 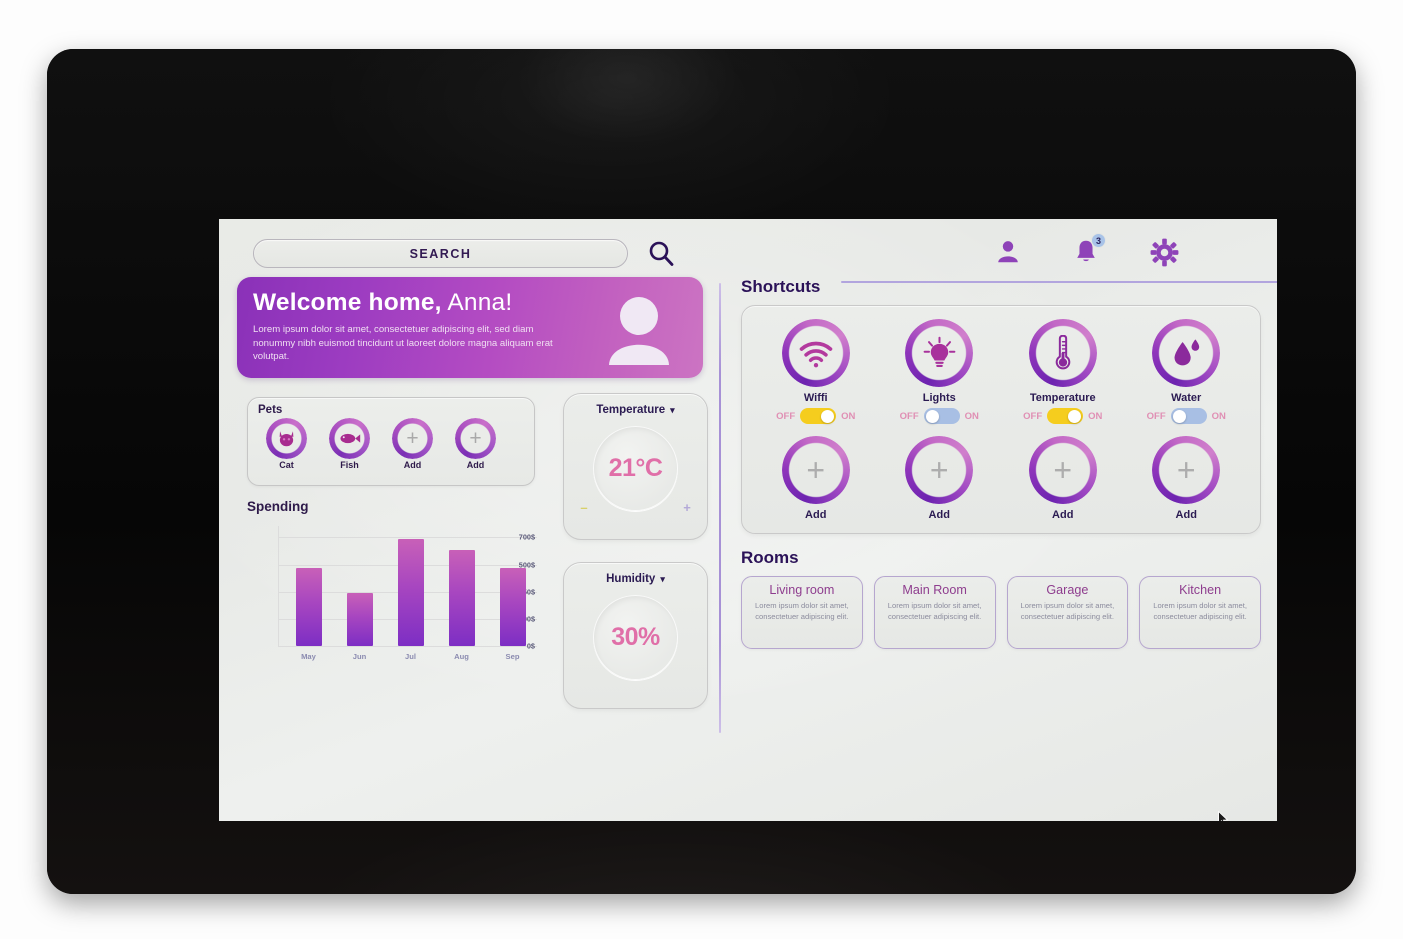 What do you see at coordinates (1126, 251) in the screenshot?
I see `header-icon-group: 3` at bounding box center [1126, 251].